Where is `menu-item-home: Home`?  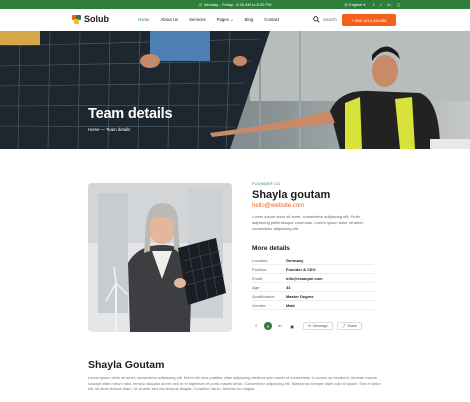
menu-item-home: Home is located at coordinates (143, 20).